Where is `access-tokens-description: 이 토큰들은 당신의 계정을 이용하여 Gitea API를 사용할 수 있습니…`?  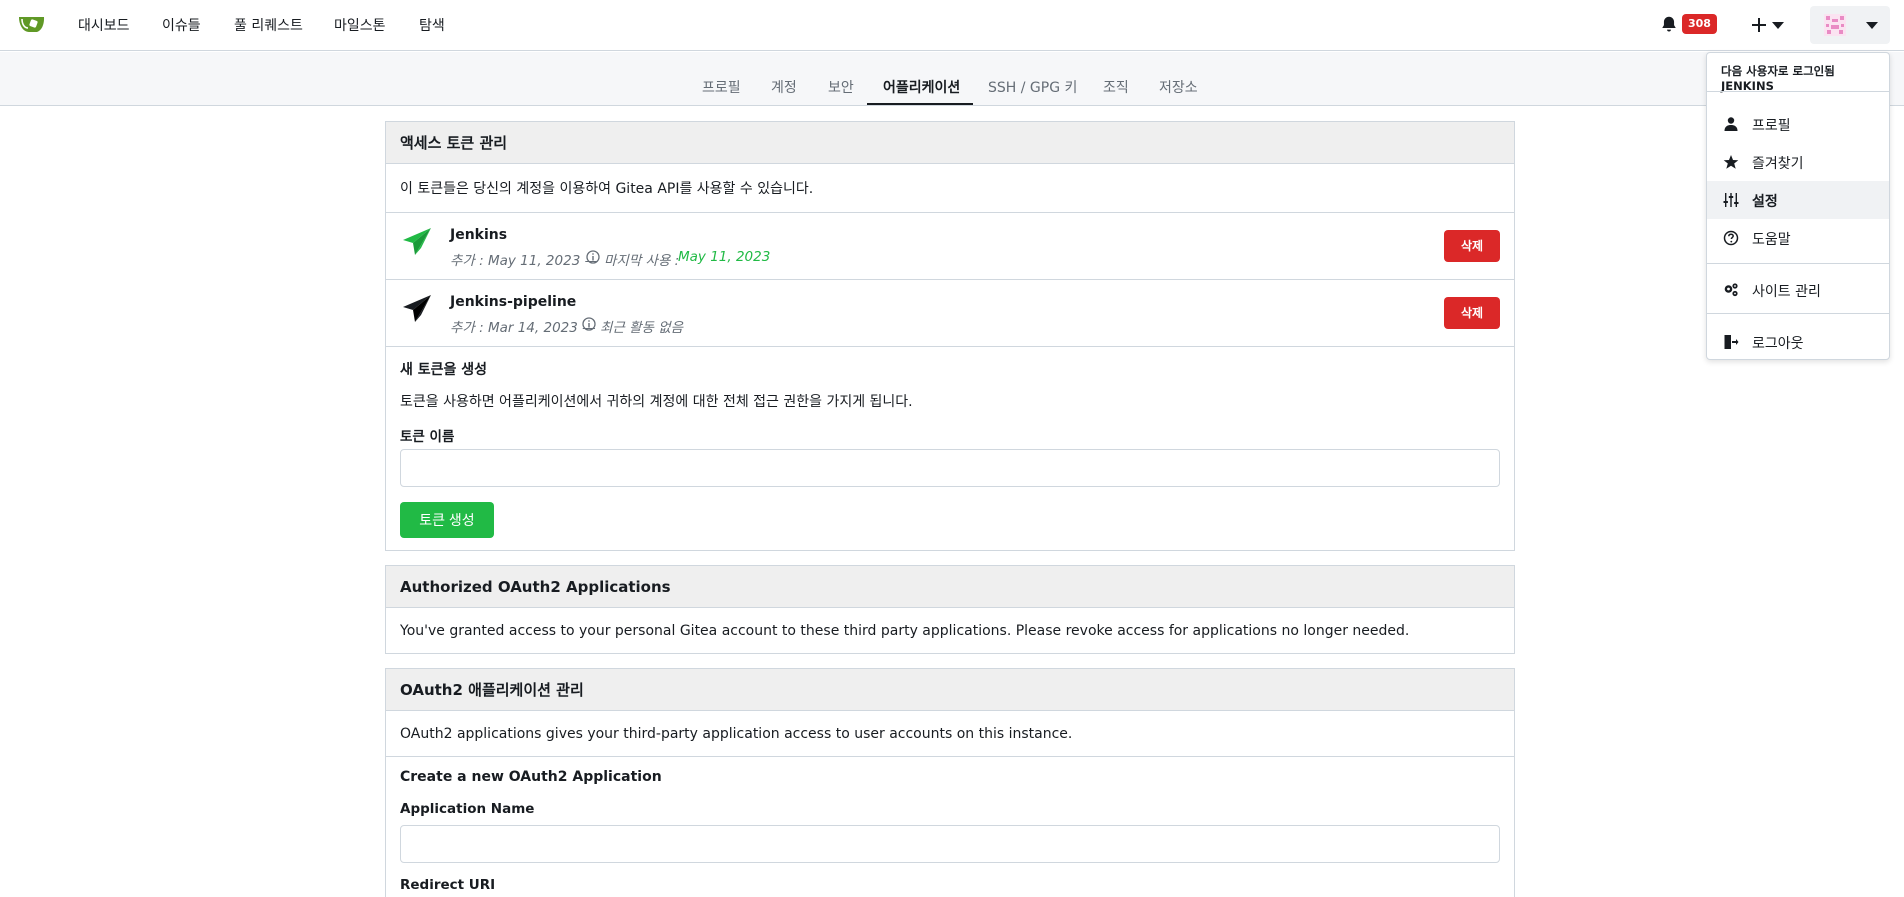
access-tokens-description: 이 토큰들은 당신의 계정을 이용하여 Gitea API를 사용할 수 있습니… is located at coordinates (607, 189).